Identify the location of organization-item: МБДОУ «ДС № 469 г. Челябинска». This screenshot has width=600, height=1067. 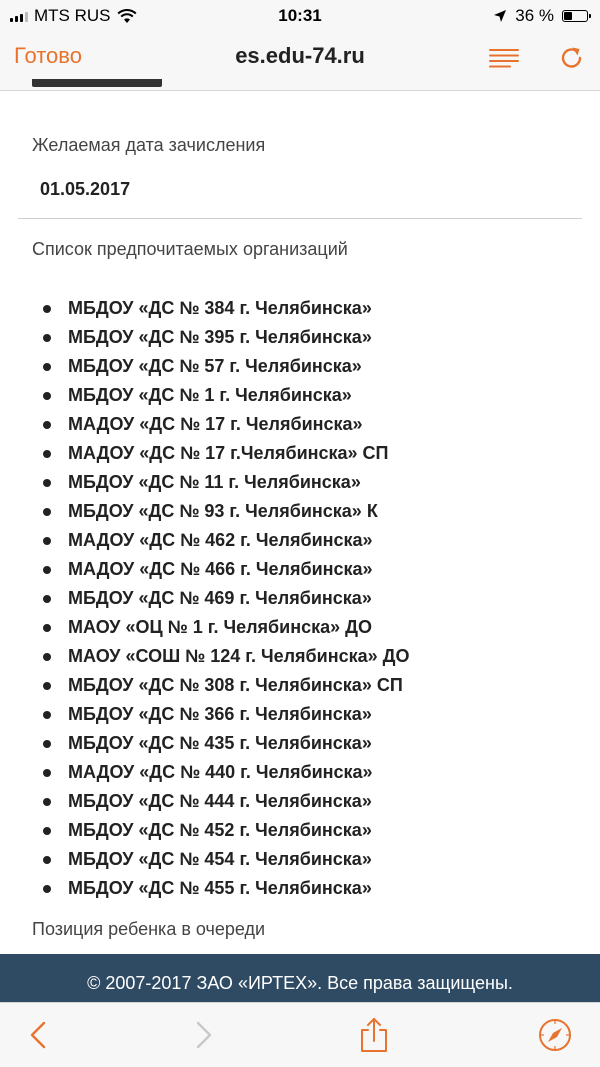
(204, 598).